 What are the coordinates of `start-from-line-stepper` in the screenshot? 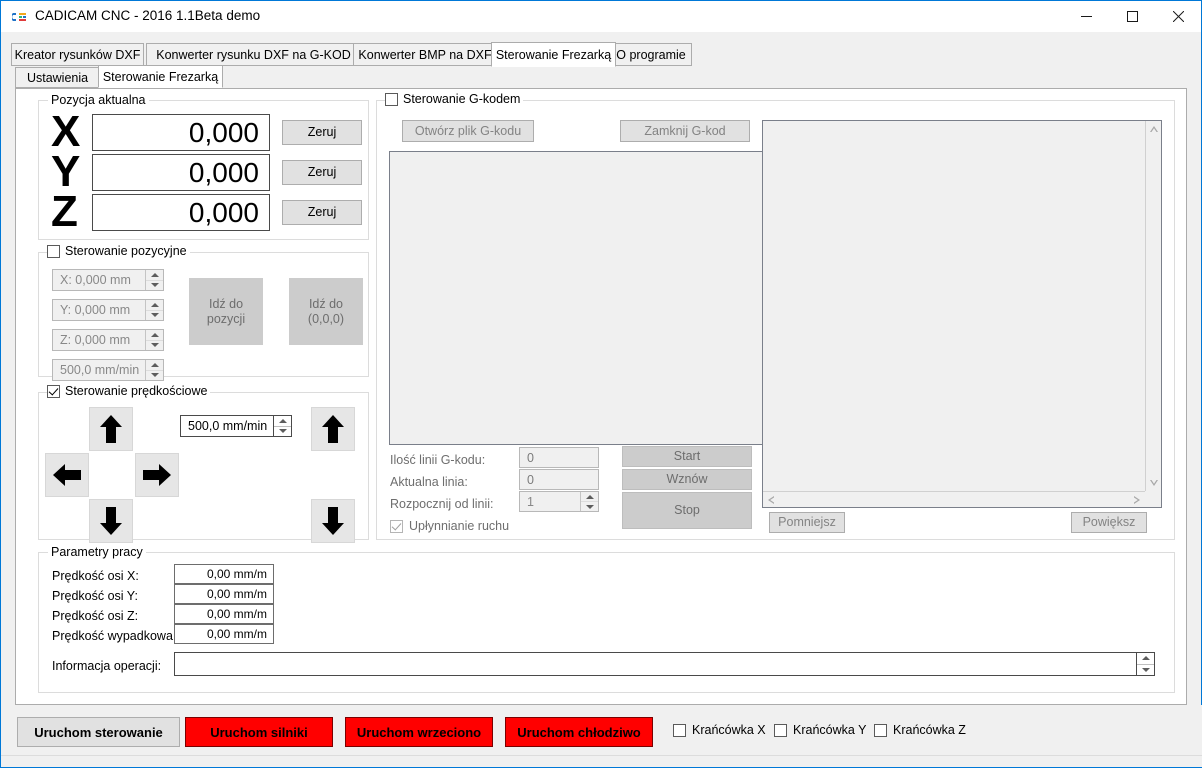 It's located at (589, 501).